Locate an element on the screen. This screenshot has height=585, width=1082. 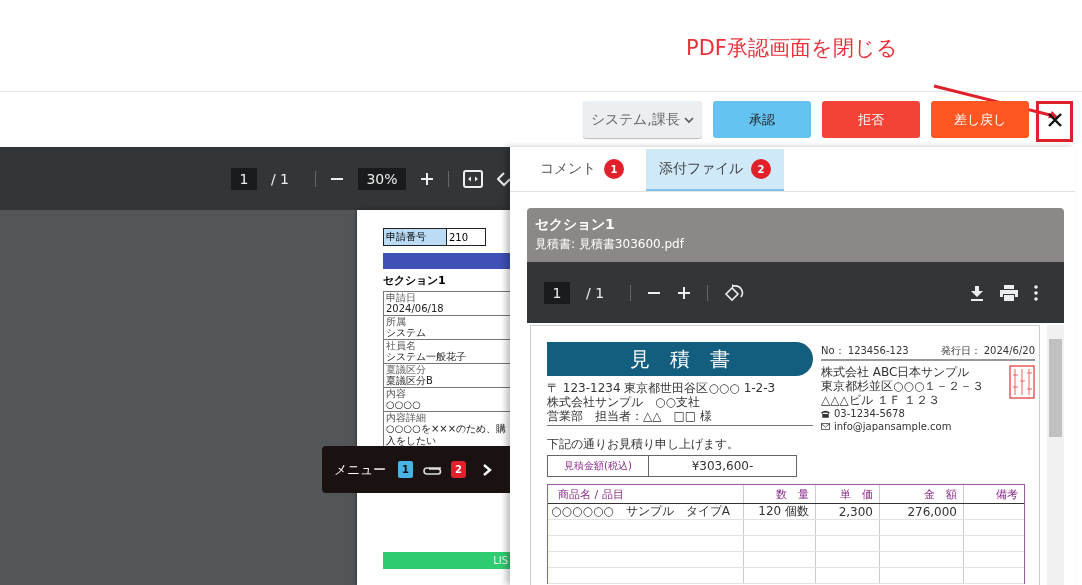
field-label: 内容詳細 is located at coordinates (406, 417).